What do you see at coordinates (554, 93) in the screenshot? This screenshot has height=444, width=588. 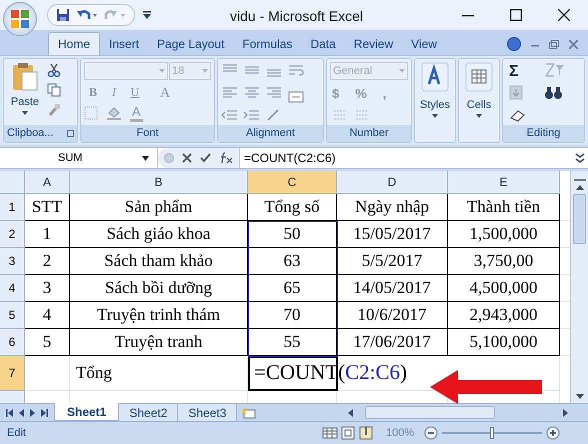 I see `binoculars-icon` at bounding box center [554, 93].